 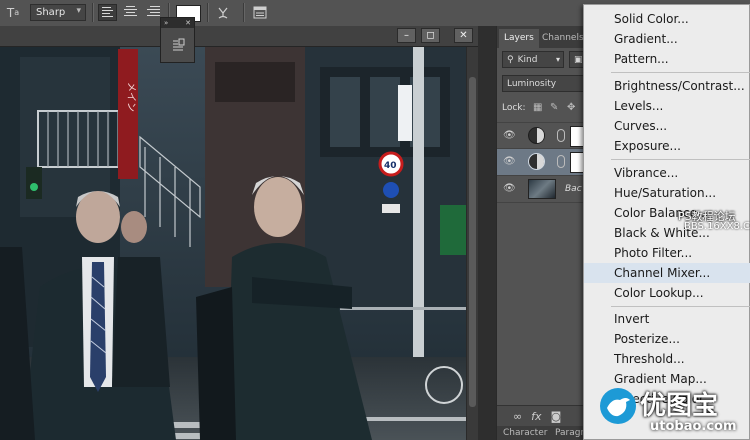 What do you see at coordinates (188, 23) in the screenshot?
I see `close-panel-button: ✕` at bounding box center [188, 23].